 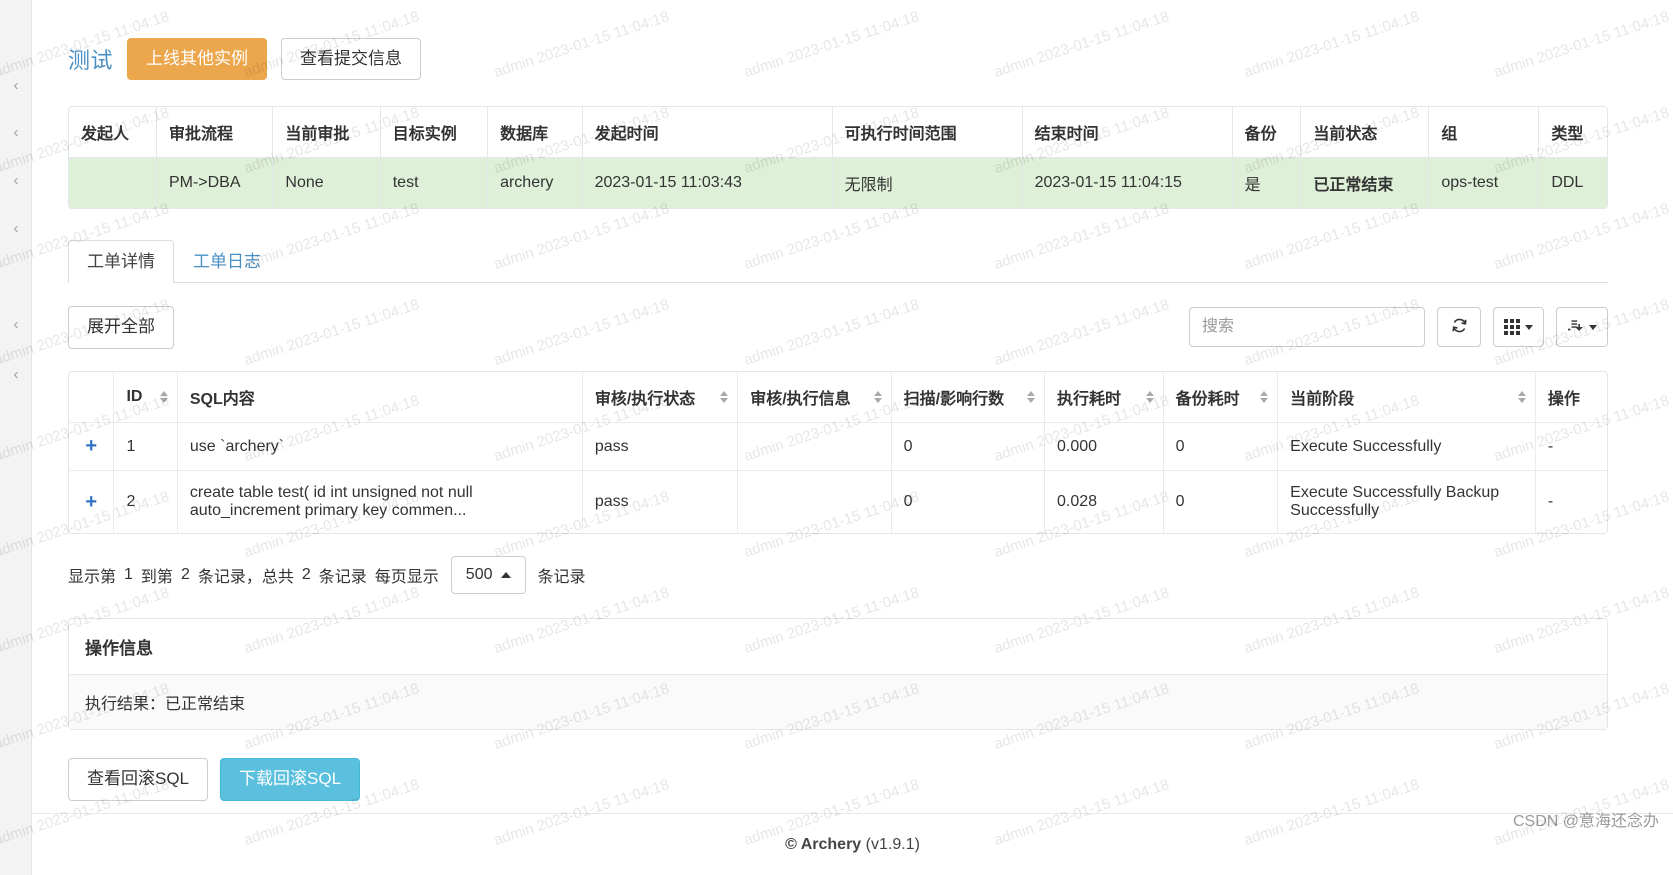 I want to click on page-footer: © Archery (v1.9.1), so click(x=852, y=844).